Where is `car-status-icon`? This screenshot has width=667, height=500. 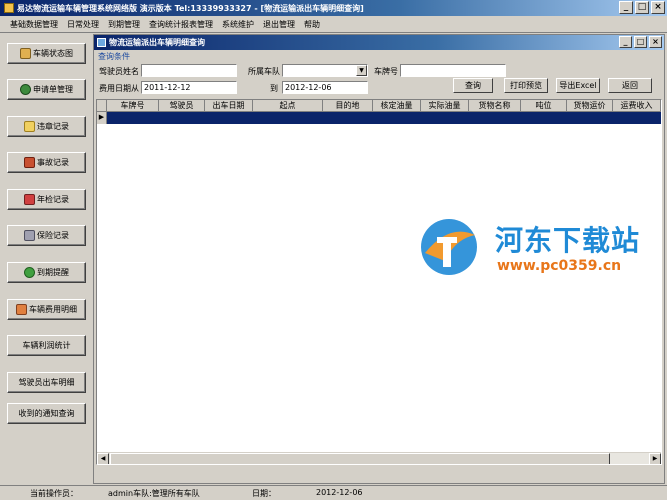 car-status-icon is located at coordinates (25, 53).